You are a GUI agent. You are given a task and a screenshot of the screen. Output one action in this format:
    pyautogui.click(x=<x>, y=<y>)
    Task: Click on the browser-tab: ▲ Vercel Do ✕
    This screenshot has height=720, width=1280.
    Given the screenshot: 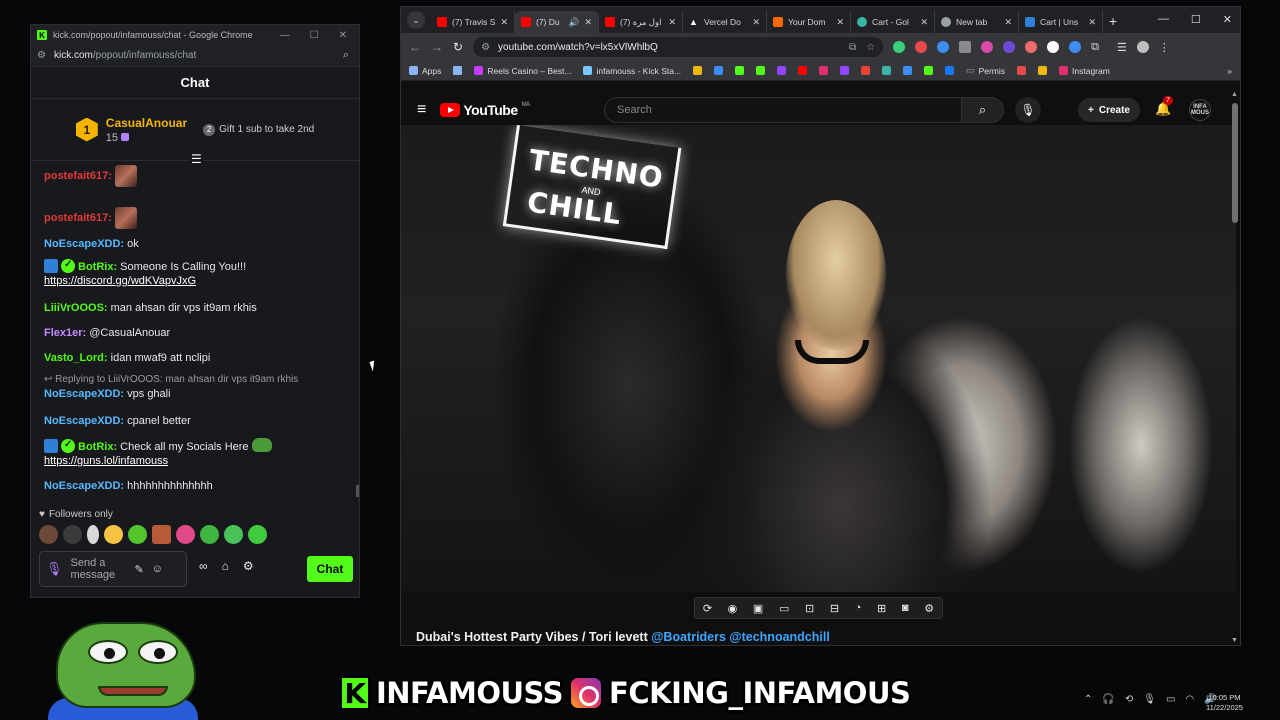 What is the action you would take?
    pyautogui.click(x=725, y=22)
    